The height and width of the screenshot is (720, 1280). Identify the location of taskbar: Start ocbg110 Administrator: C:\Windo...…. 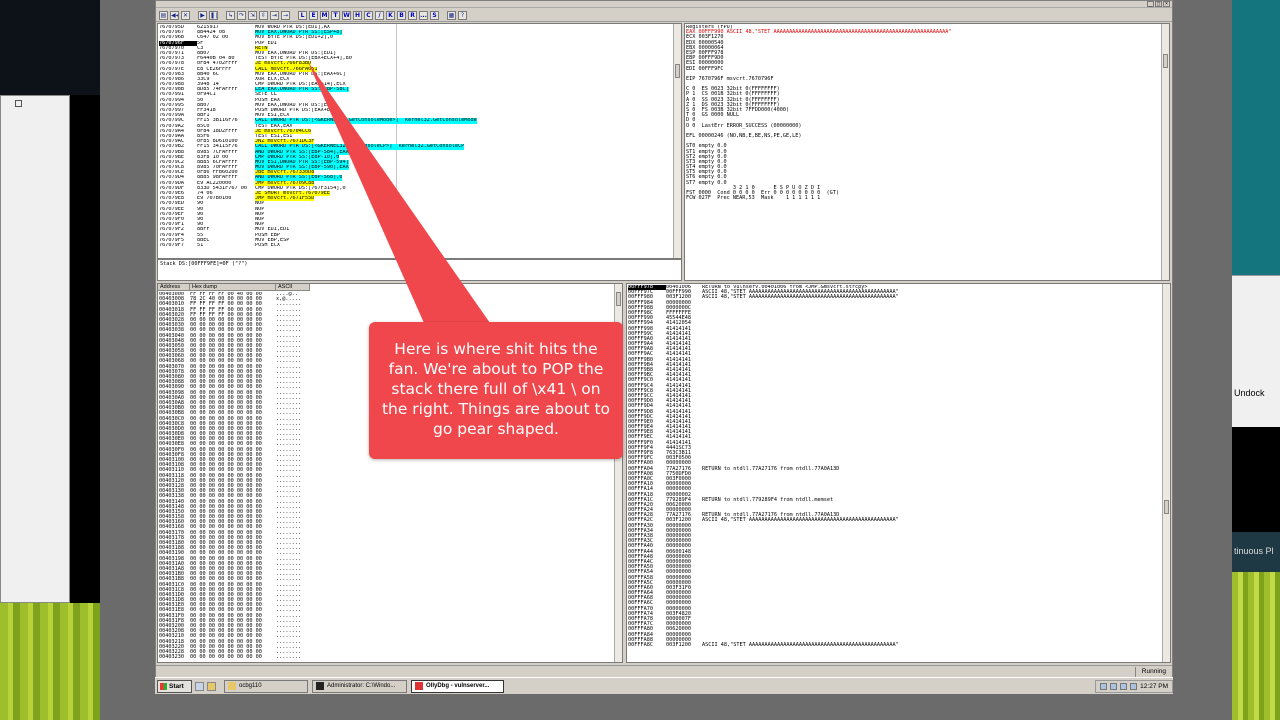
(664, 685).